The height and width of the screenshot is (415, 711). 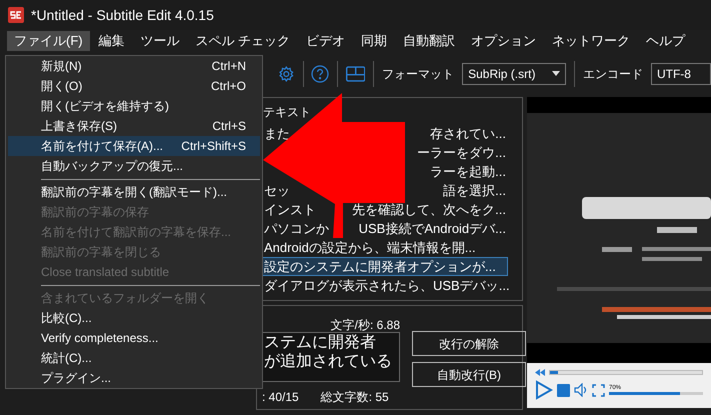 What do you see at coordinates (328, 361) in the screenshot?
I see `text-line: が追加されている` at bounding box center [328, 361].